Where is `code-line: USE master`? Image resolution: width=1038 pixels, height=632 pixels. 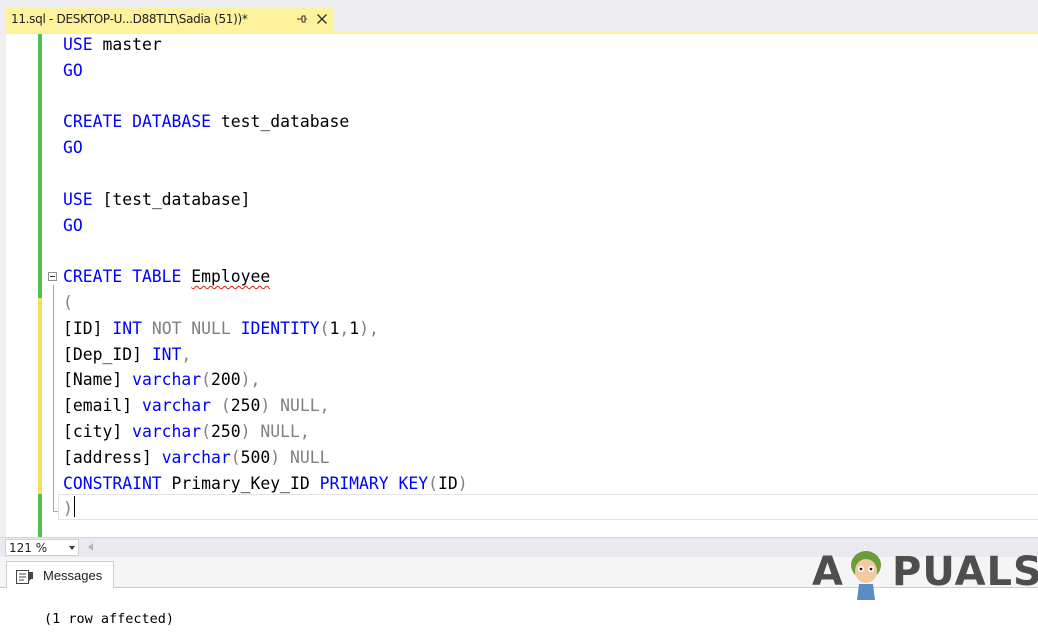
code-line: USE master is located at coordinates (112, 45).